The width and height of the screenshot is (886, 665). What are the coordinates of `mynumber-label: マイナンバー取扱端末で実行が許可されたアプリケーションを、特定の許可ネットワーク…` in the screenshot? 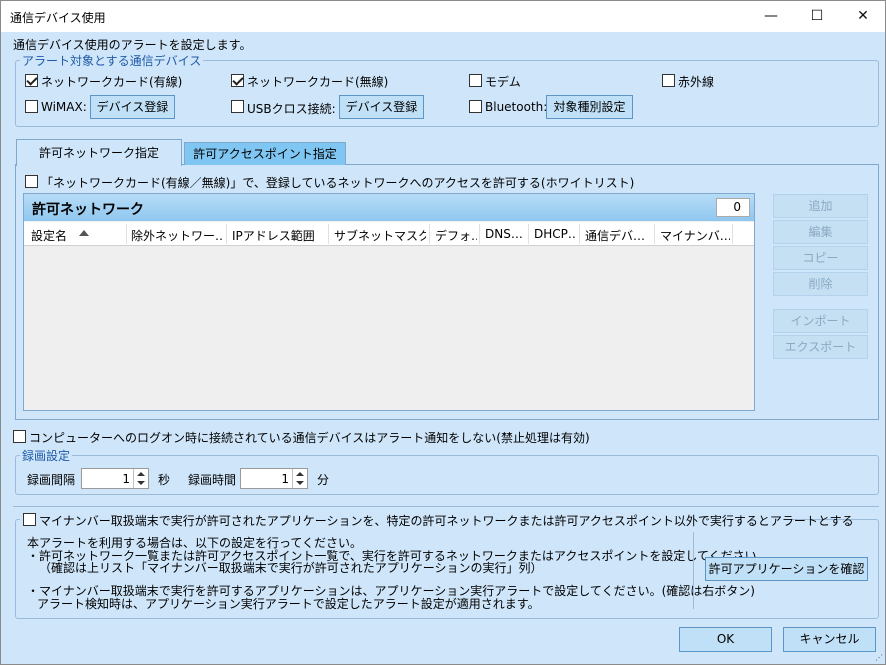 It's located at (446, 521).